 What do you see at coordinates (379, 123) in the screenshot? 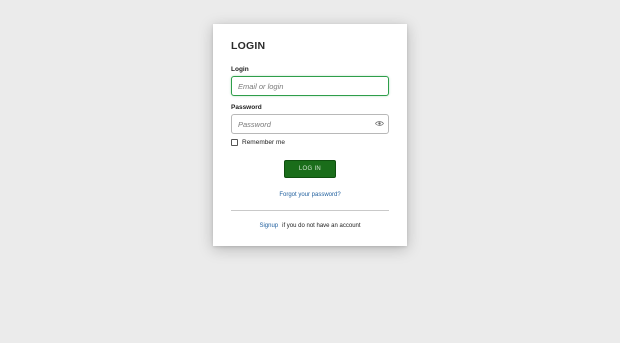
I see `eye-icon` at bounding box center [379, 123].